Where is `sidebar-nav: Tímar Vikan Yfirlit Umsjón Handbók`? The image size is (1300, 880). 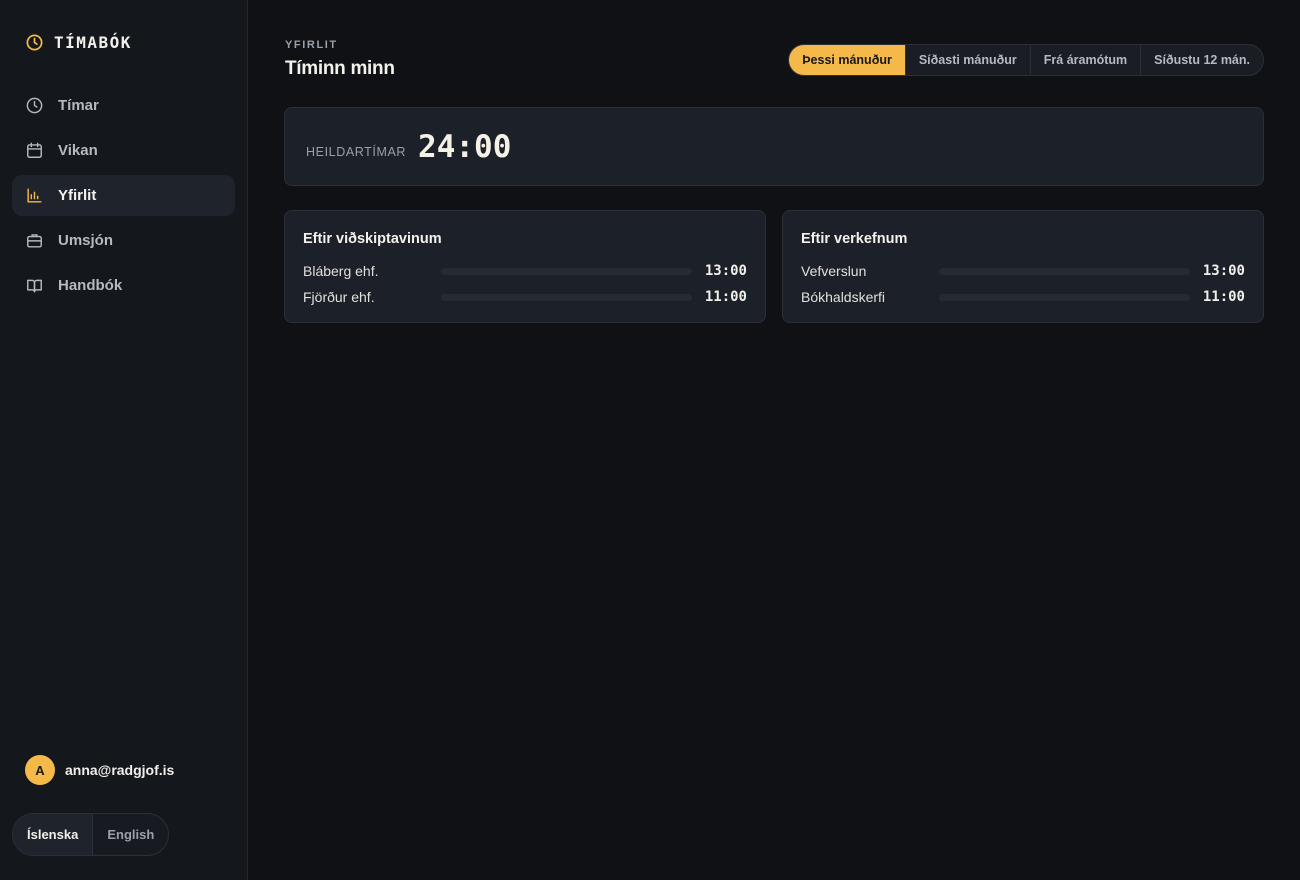
sidebar-nav: Tímar Vikan Yfirlit Umsjón Handbók is located at coordinates (123, 197).